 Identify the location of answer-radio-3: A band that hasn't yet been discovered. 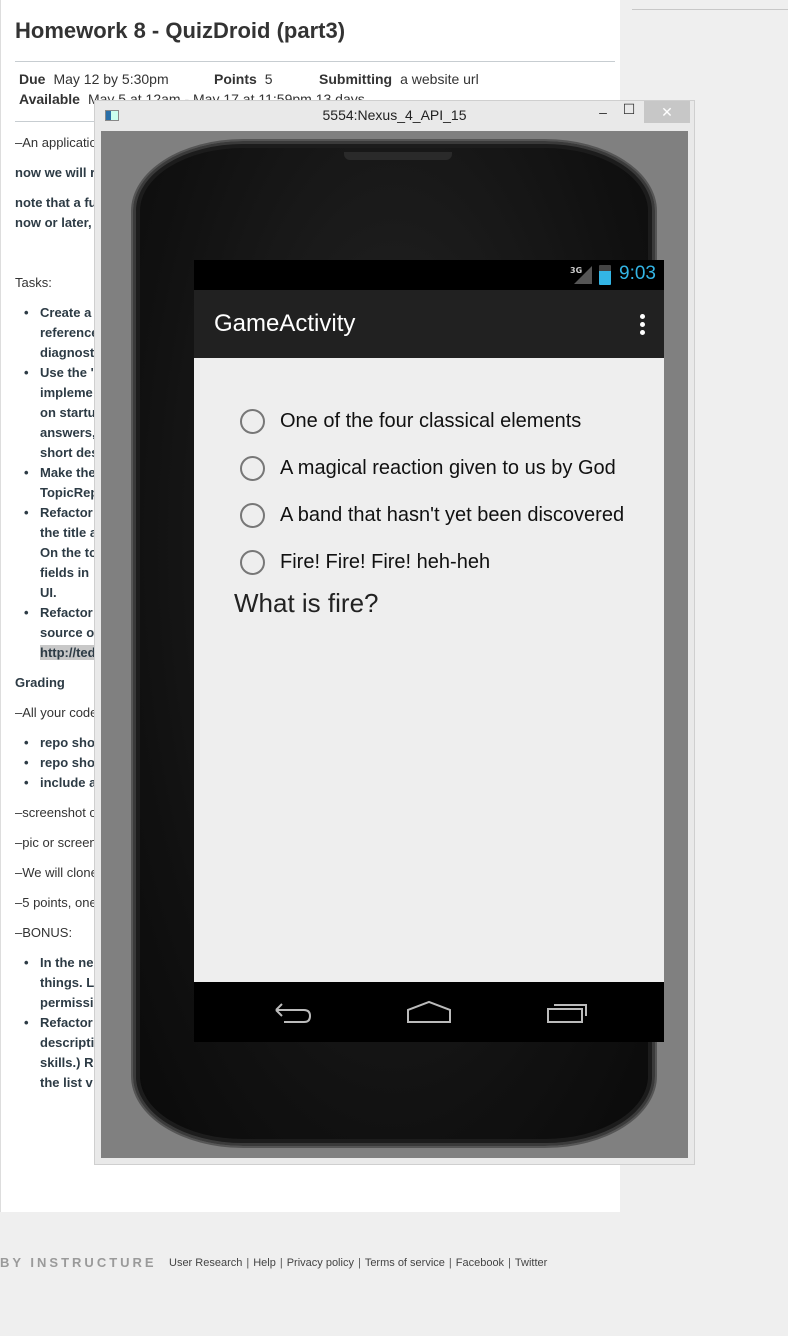
(432, 515).